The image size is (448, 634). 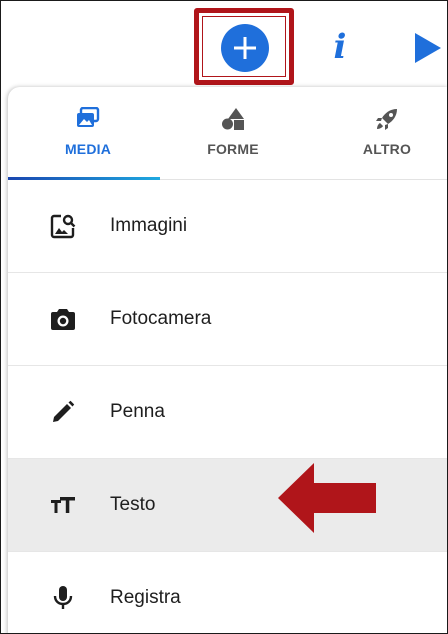 I want to click on rocket-icon, so click(x=387, y=119).